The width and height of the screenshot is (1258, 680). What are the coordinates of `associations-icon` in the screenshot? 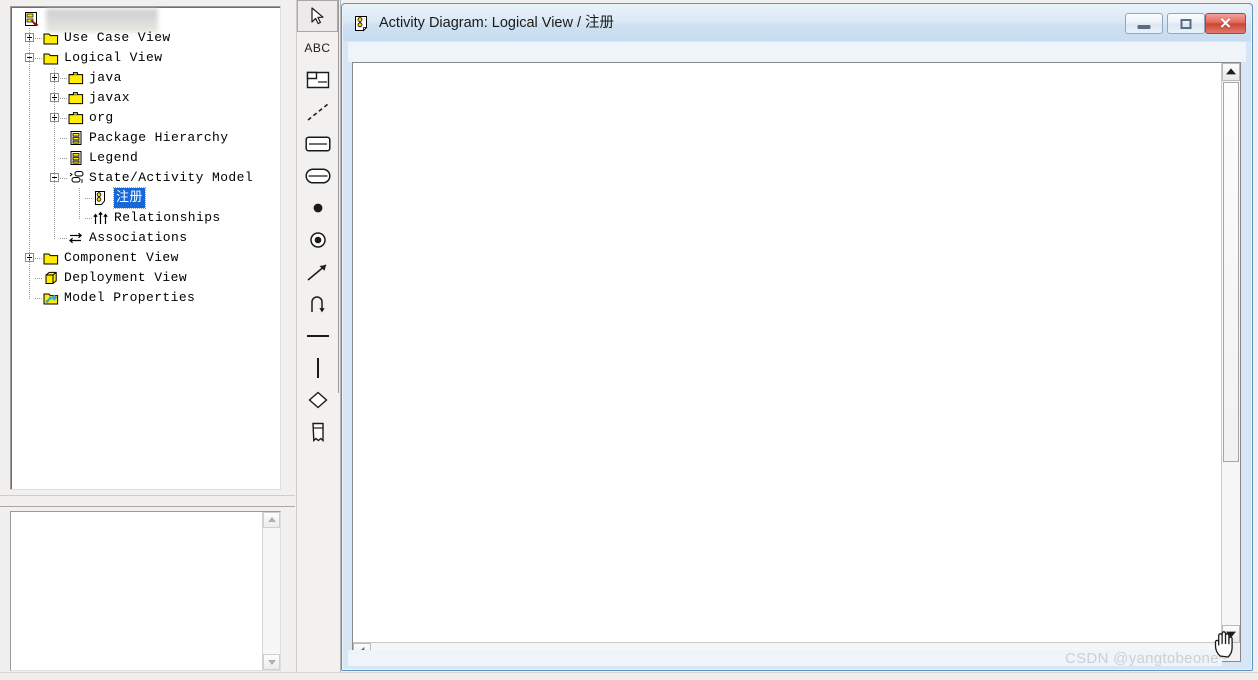 It's located at (76, 238).